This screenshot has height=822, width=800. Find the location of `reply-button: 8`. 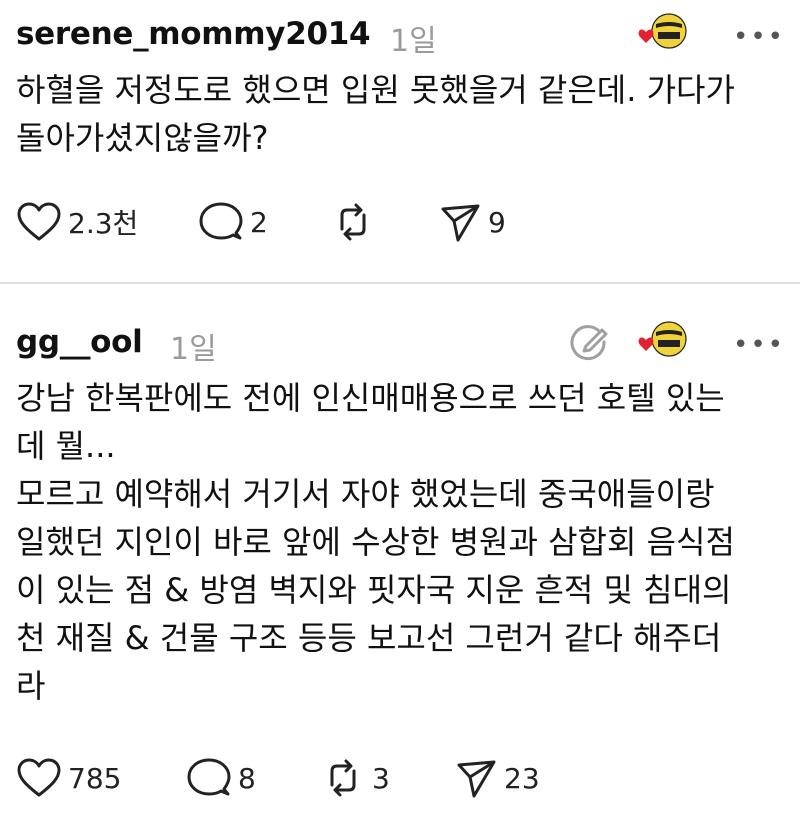

reply-button: 8 is located at coordinates (221, 778).